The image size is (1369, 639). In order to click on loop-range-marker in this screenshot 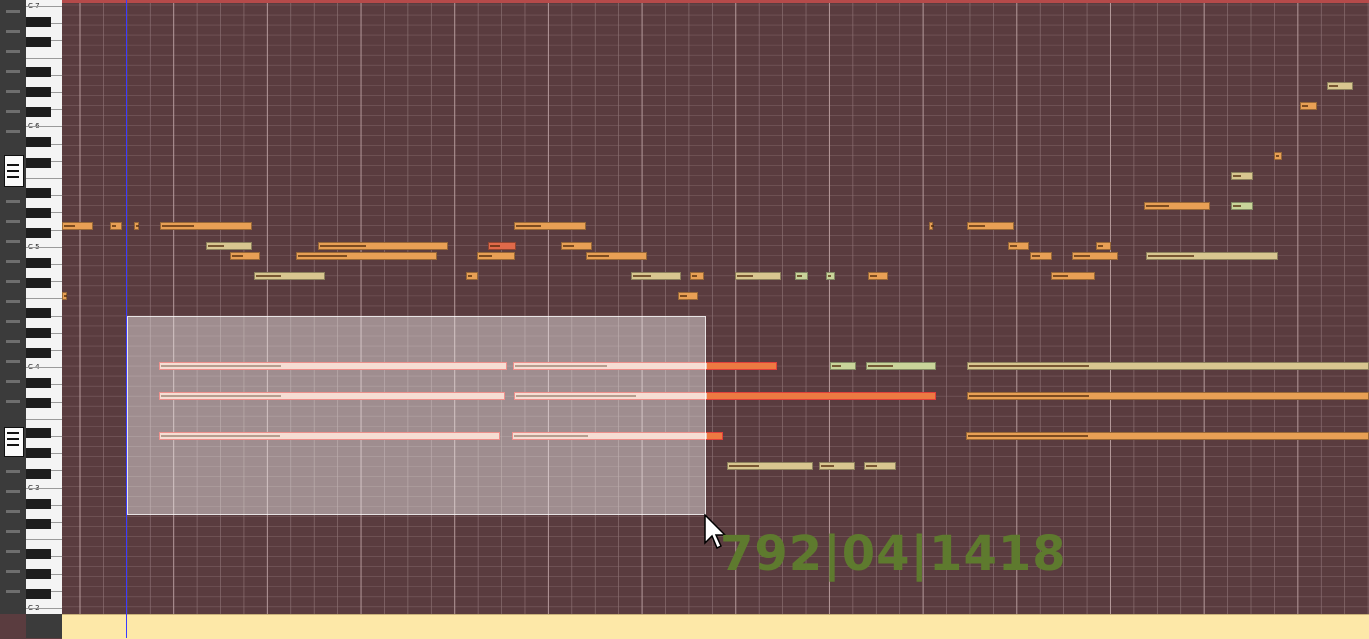, I will do `click(715, 1)`.